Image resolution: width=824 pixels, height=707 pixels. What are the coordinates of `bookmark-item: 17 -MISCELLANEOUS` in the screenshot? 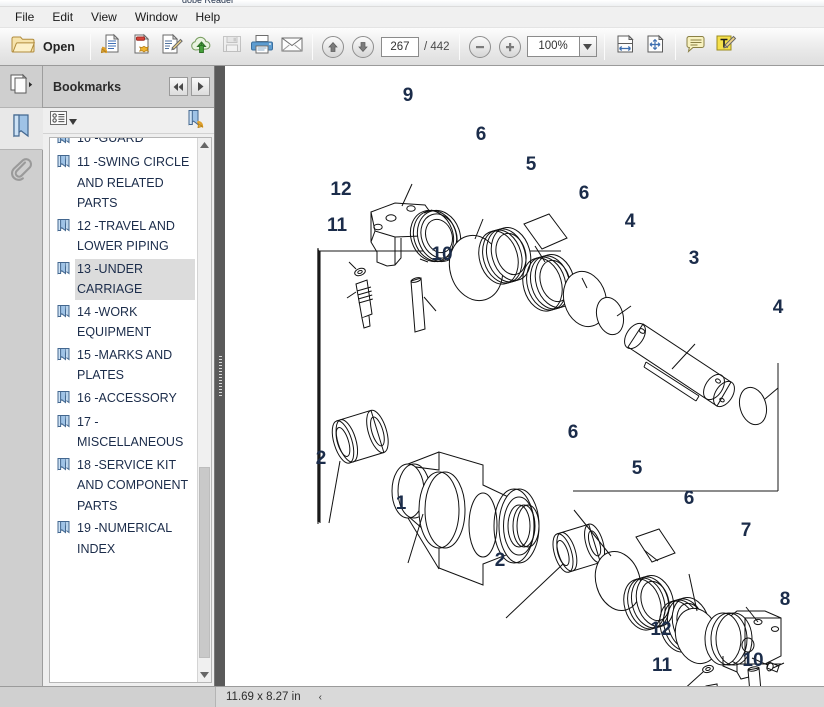 It's located at (123, 432).